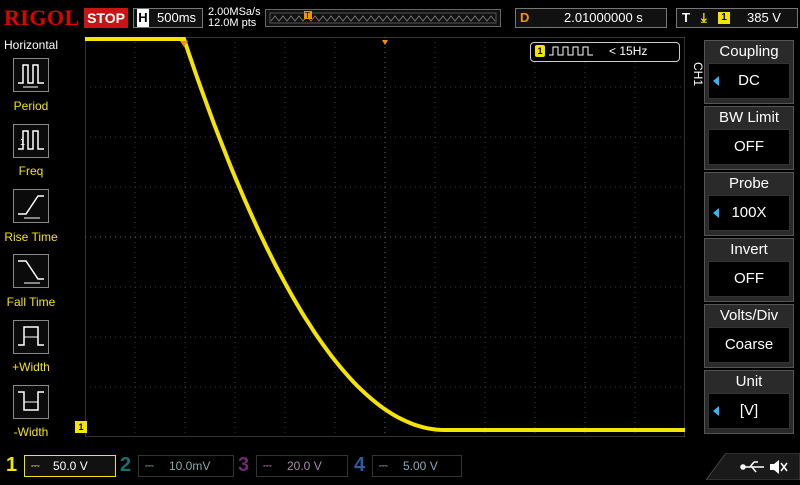 Image resolution: width=800 pixels, height=485 pixels. I want to click on ch4-scale-box: ⎓ 5.00 V, so click(417, 466).